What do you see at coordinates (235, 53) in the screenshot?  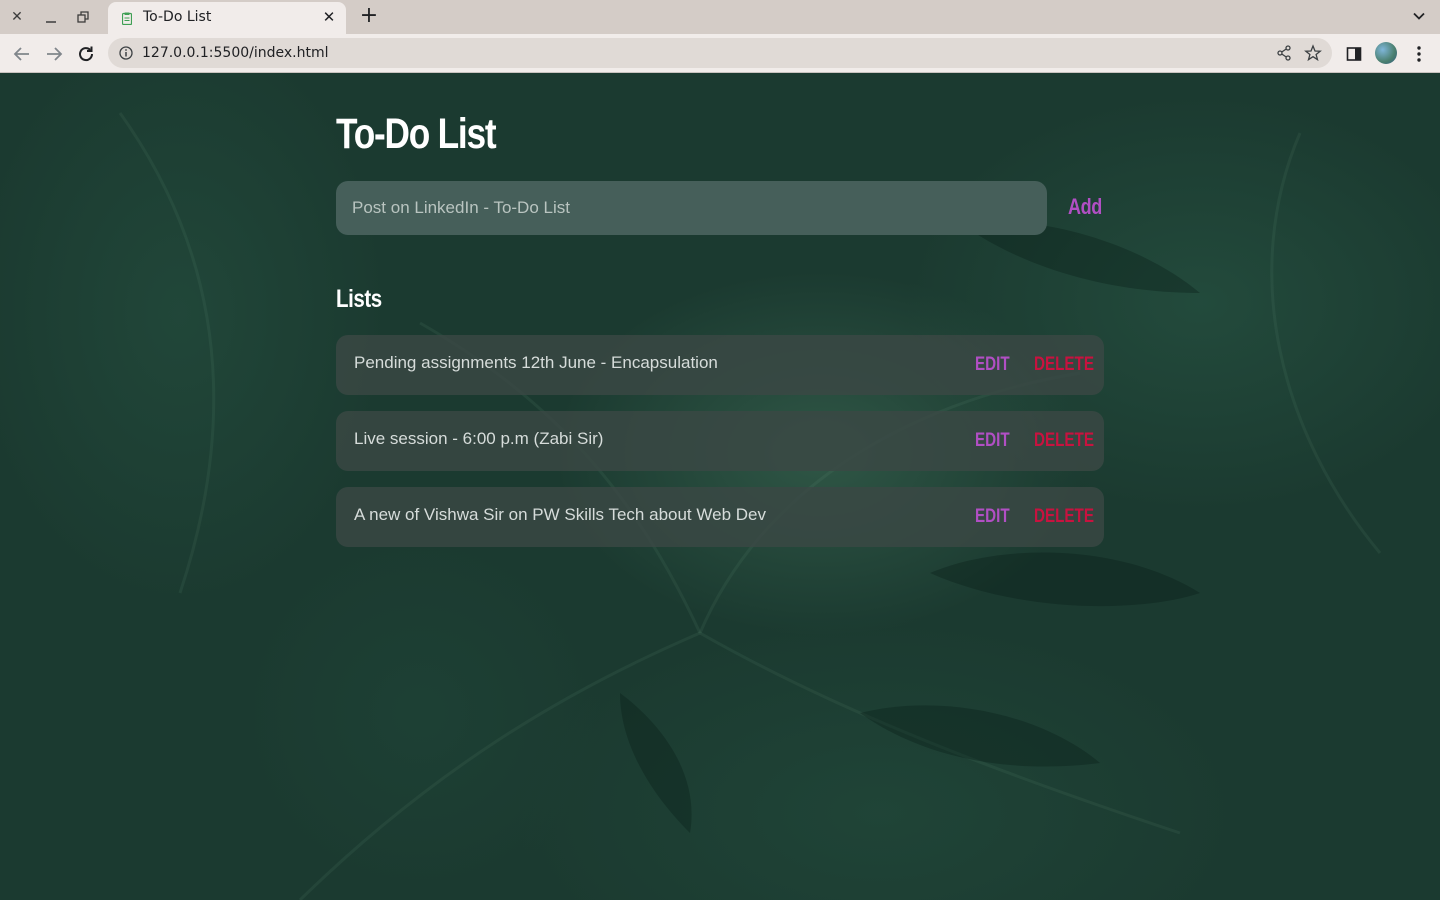 I see `url-text: 127.0.0.1:5500/index.html` at bounding box center [235, 53].